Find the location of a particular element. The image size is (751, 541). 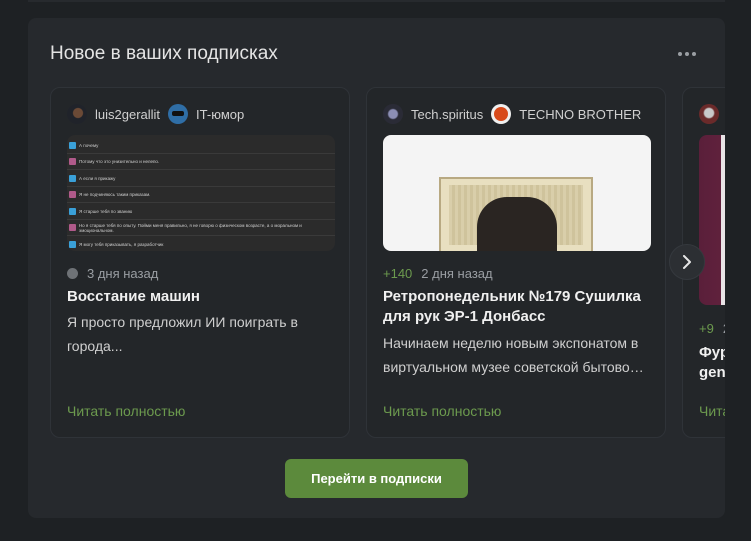

author-name: luis2gerallit is located at coordinates (128, 114).